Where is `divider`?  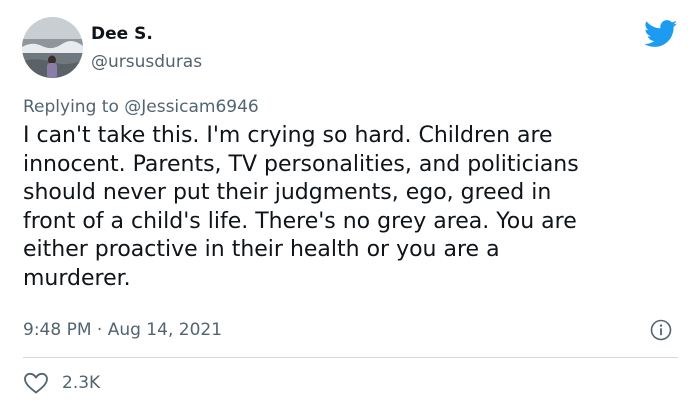 divider is located at coordinates (350, 357).